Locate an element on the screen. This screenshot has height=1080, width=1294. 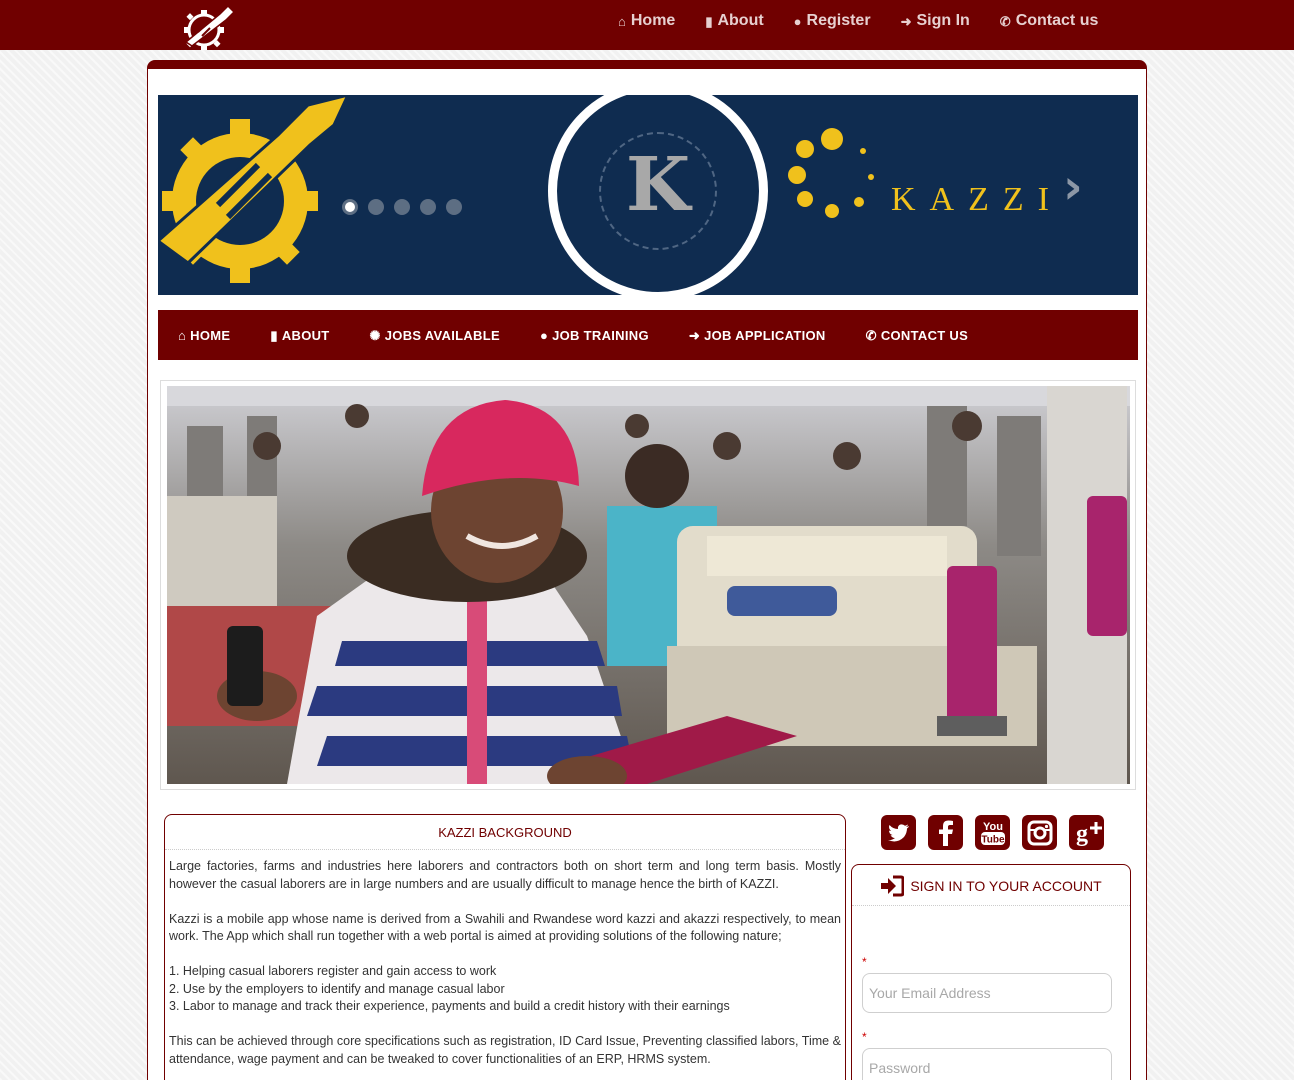
kazzi-logo-icon is located at coordinates (207, 26).